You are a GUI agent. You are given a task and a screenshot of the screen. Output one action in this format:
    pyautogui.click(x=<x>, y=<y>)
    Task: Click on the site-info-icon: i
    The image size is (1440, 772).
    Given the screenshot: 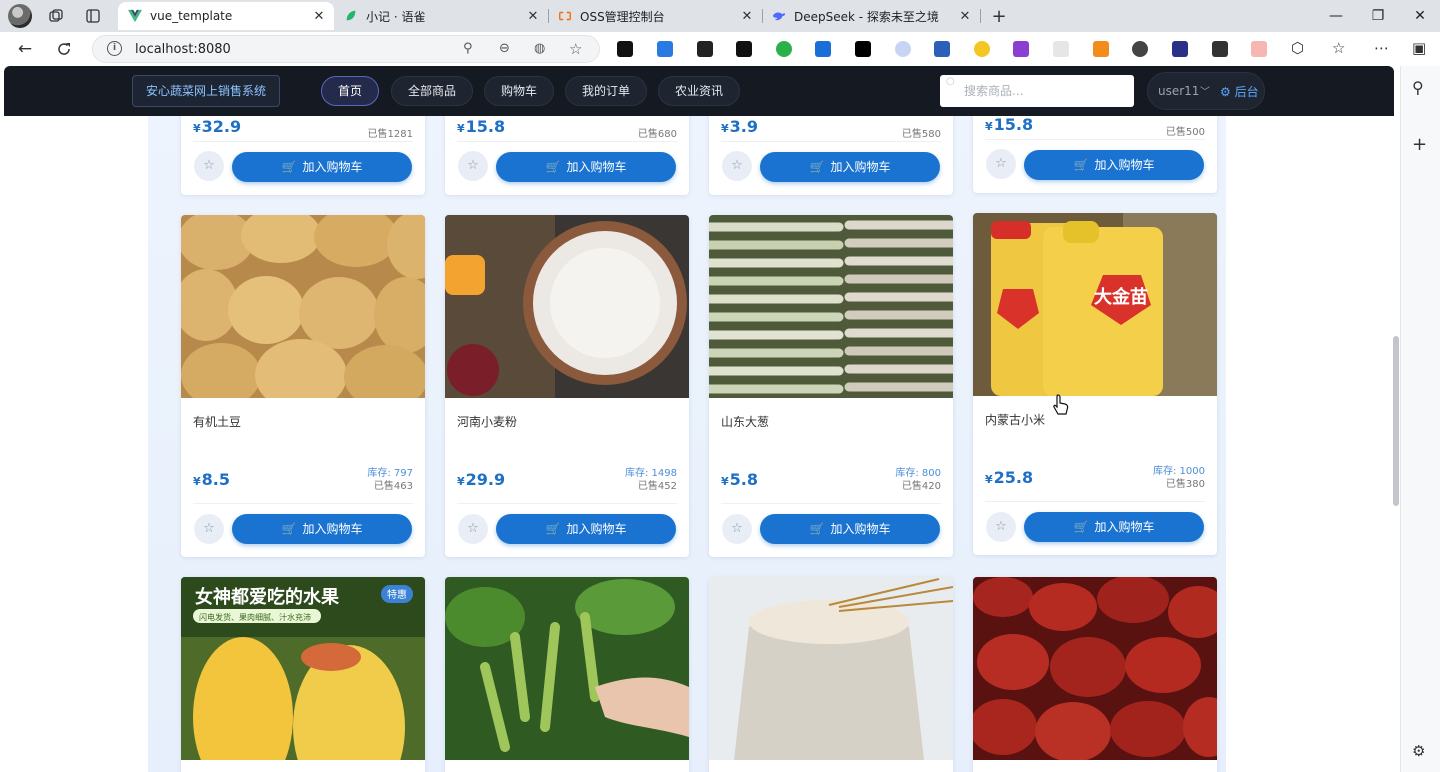 What is the action you would take?
    pyautogui.click(x=114, y=48)
    